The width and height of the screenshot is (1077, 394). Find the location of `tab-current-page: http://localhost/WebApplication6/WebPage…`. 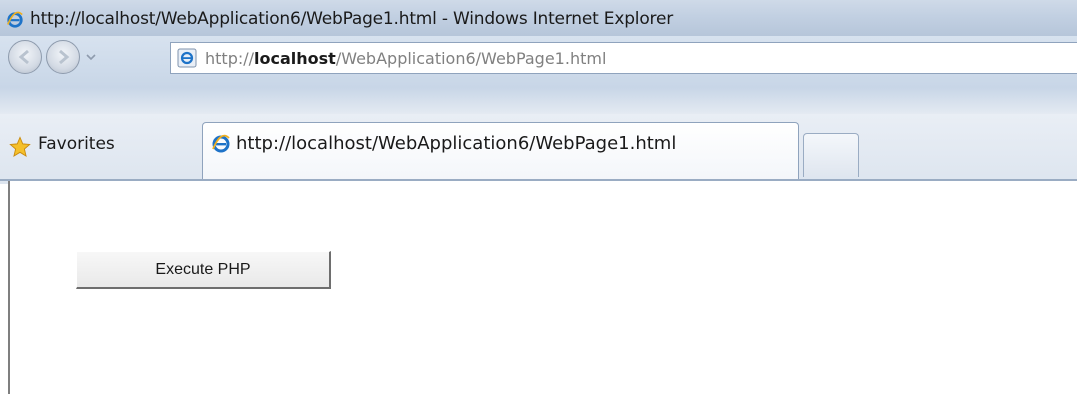

tab-current-page: http://localhost/WebApplication6/WebPage… is located at coordinates (500, 151).